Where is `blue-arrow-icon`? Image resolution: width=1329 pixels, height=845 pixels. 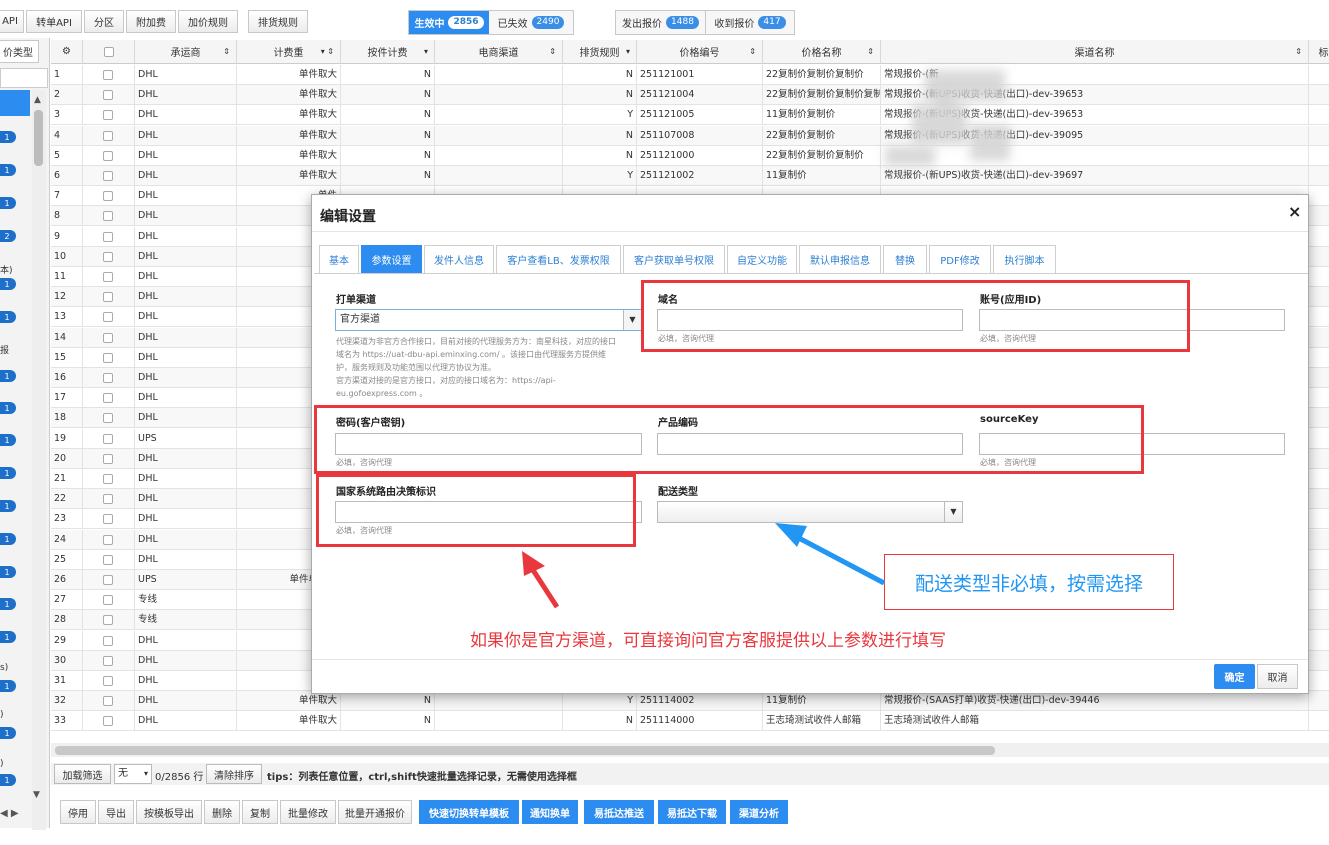 blue-arrow-icon is located at coordinates (830, 554).